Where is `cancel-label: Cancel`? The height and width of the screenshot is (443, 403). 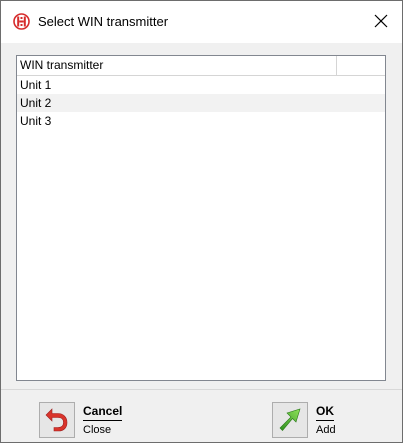
cancel-label: Cancel is located at coordinates (103, 412).